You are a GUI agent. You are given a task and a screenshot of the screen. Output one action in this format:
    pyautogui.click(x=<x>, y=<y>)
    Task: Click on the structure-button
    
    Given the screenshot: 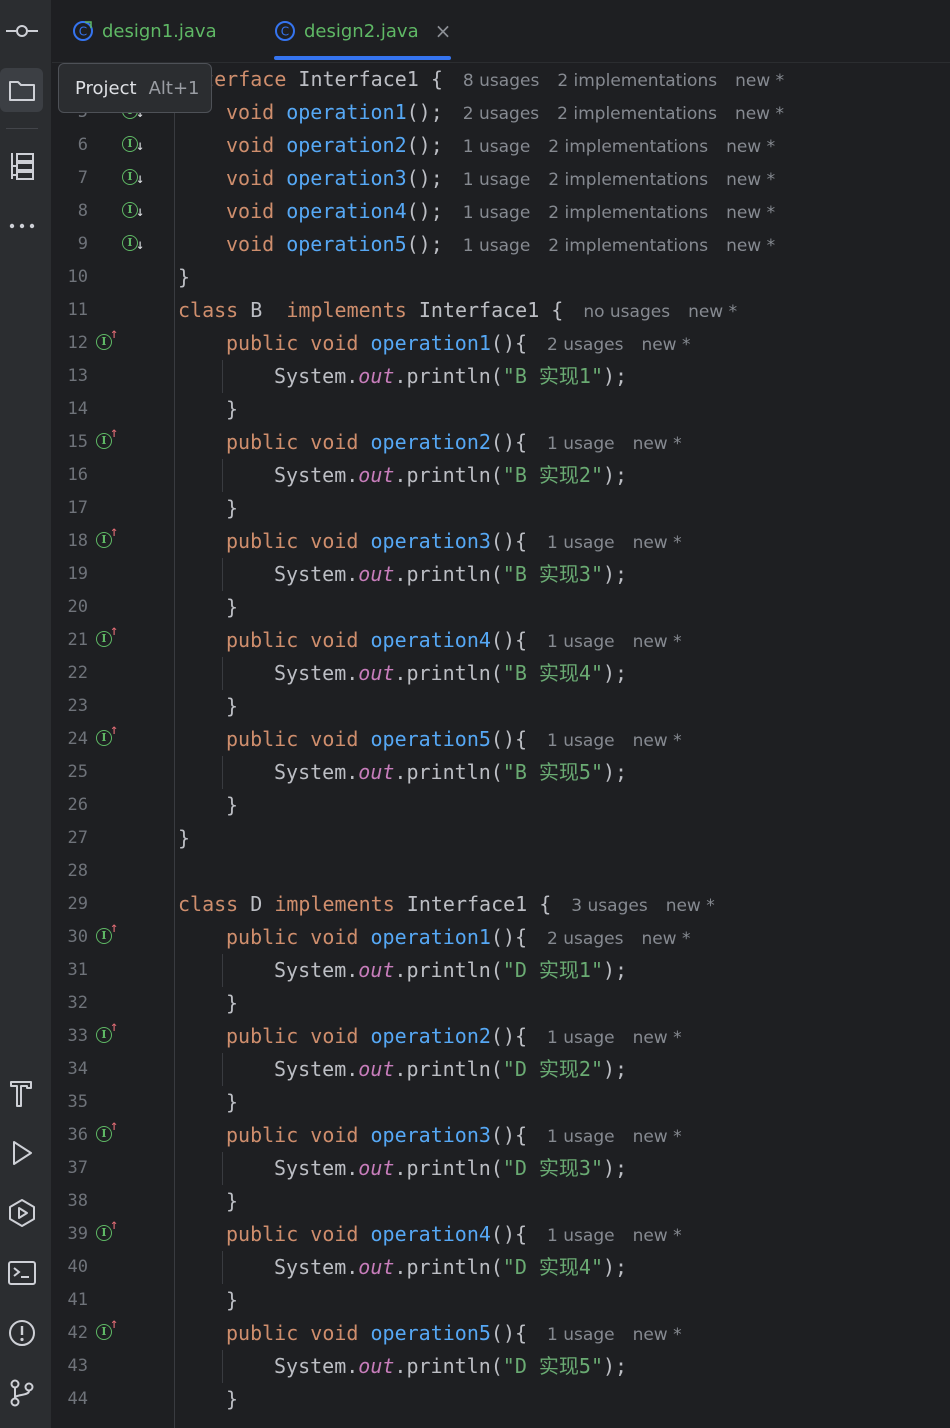 What is the action you would take?
    pyautogui.click(x=22, y=166)
    